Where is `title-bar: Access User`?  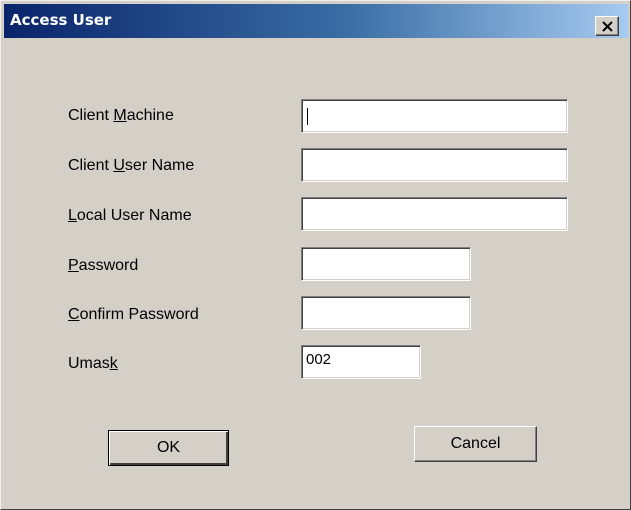
title-bar: Access User is located at coordinates (316, 21).